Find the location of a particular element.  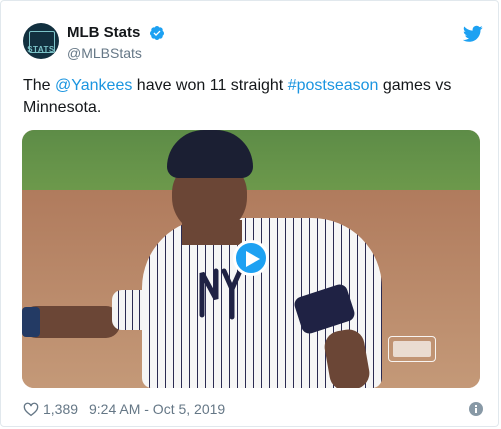

user-handle: @MLBStats is located at coordinates (116, 53).